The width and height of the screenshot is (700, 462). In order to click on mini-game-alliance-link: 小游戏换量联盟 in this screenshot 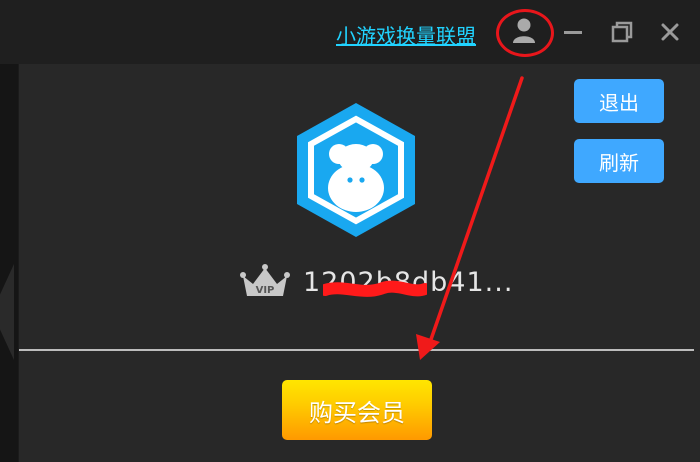, I will do `click(406, 34)`.